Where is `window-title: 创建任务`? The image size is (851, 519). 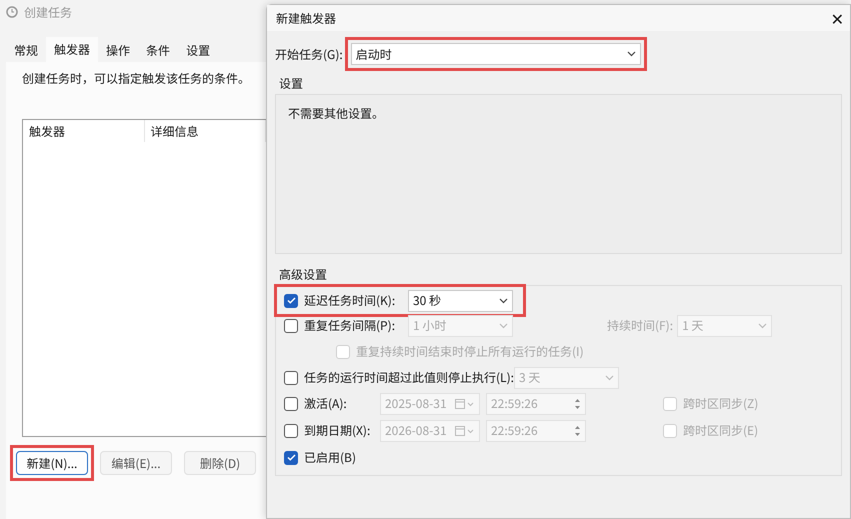
window-title: 创建任务 is located at coordinates (48, 12).